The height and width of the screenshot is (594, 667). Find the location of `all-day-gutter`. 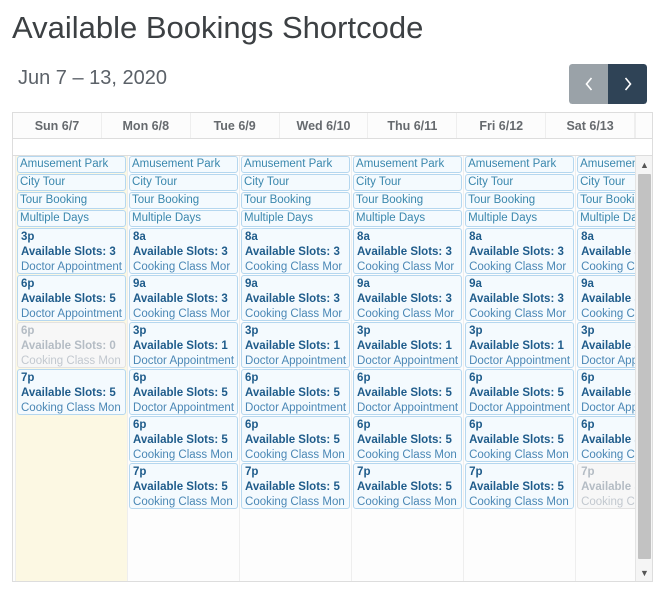

all-day-gutter is located at coordinates (332, 147).